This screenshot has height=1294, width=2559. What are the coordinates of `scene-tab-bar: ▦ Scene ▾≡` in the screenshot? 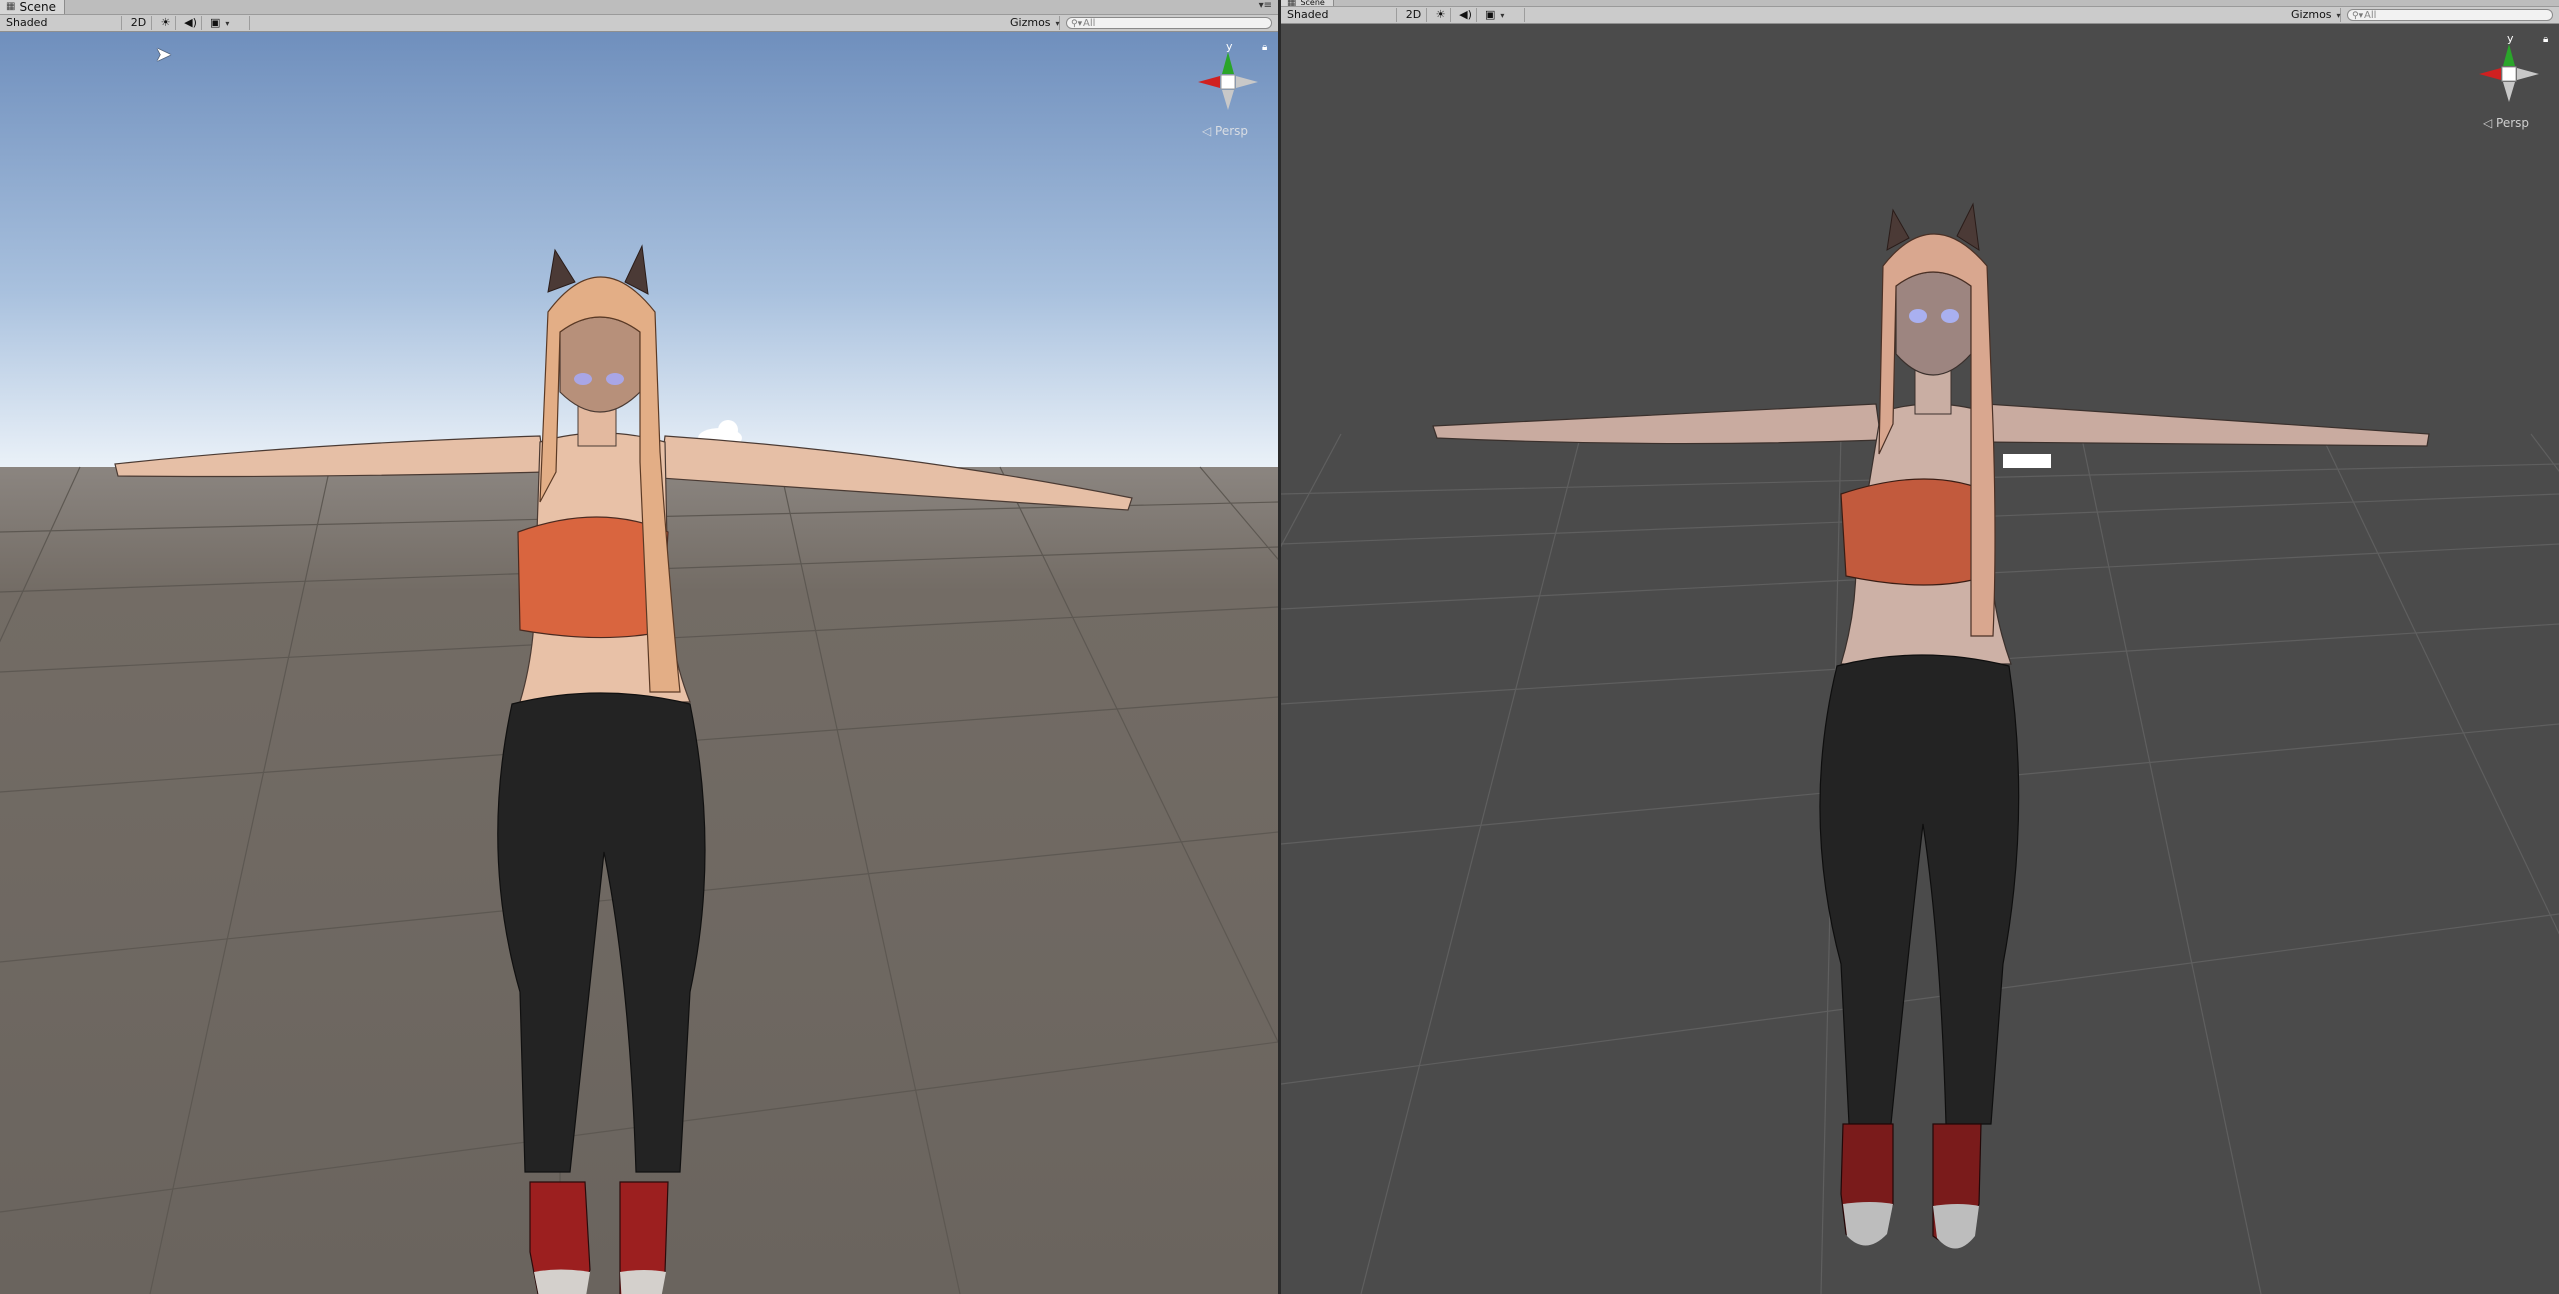 It's located at (639, 7).